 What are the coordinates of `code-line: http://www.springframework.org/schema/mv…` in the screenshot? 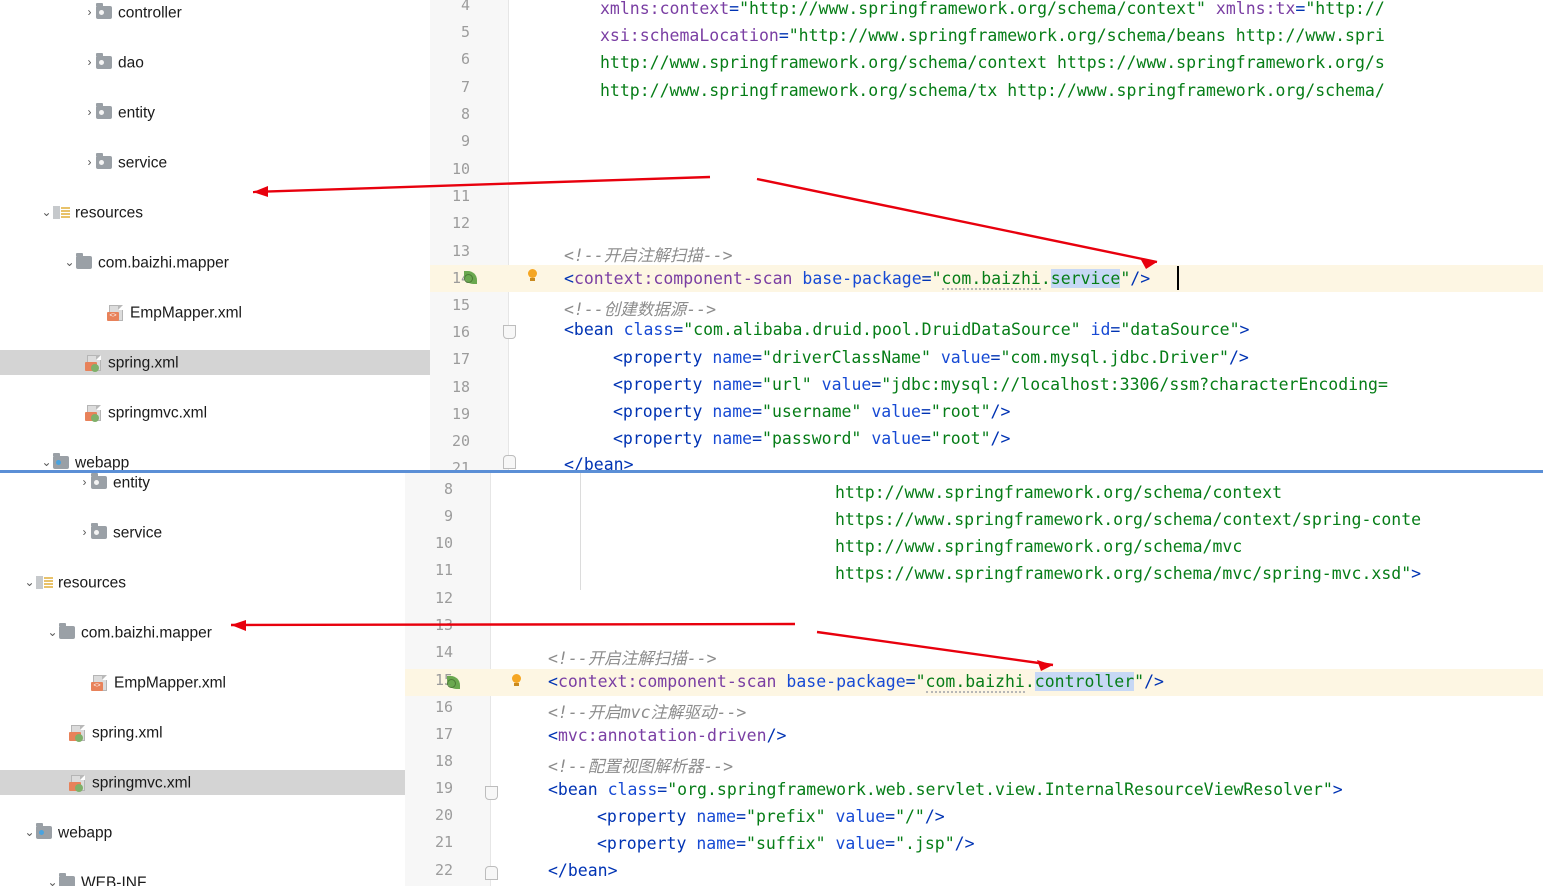 It's located at (1038, 546).